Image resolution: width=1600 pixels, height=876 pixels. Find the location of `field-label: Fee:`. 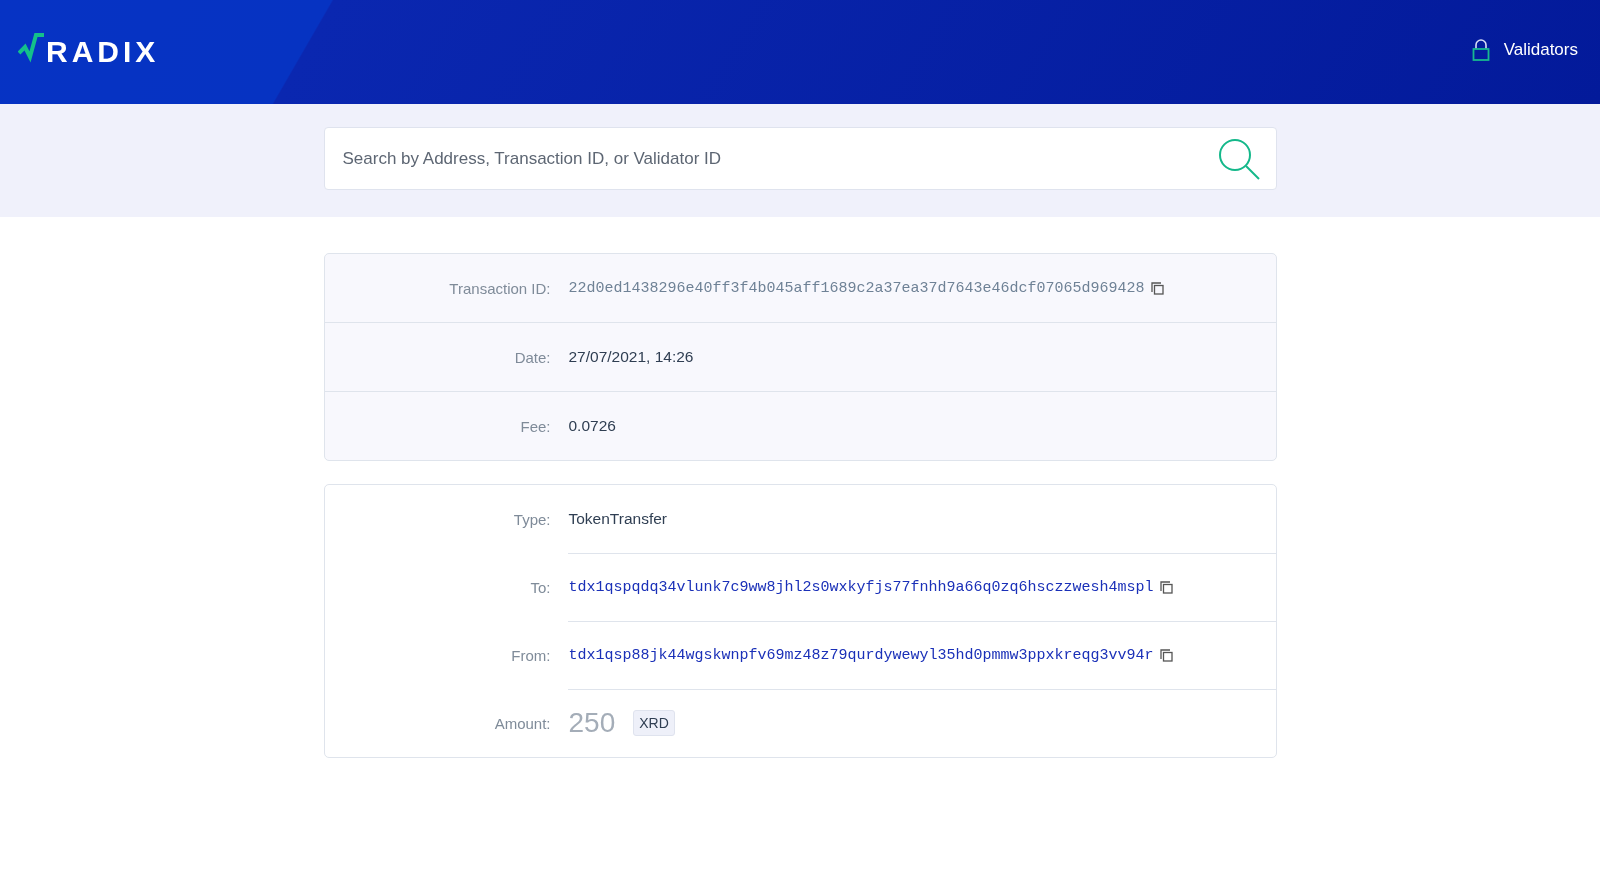

field-label: Fee: is located at coordinates (535, 426).